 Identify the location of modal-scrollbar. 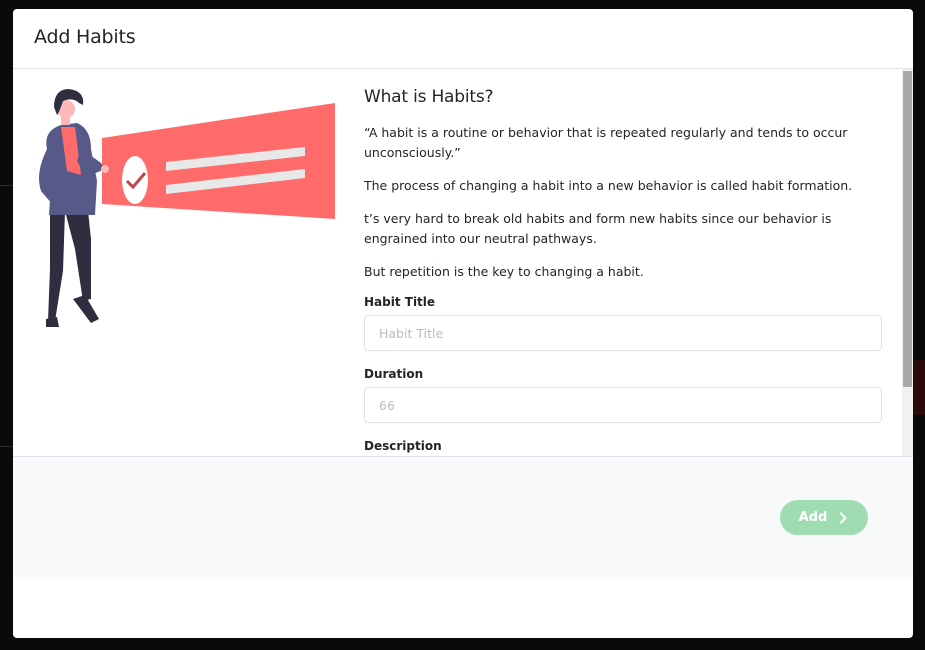
(907, 262).